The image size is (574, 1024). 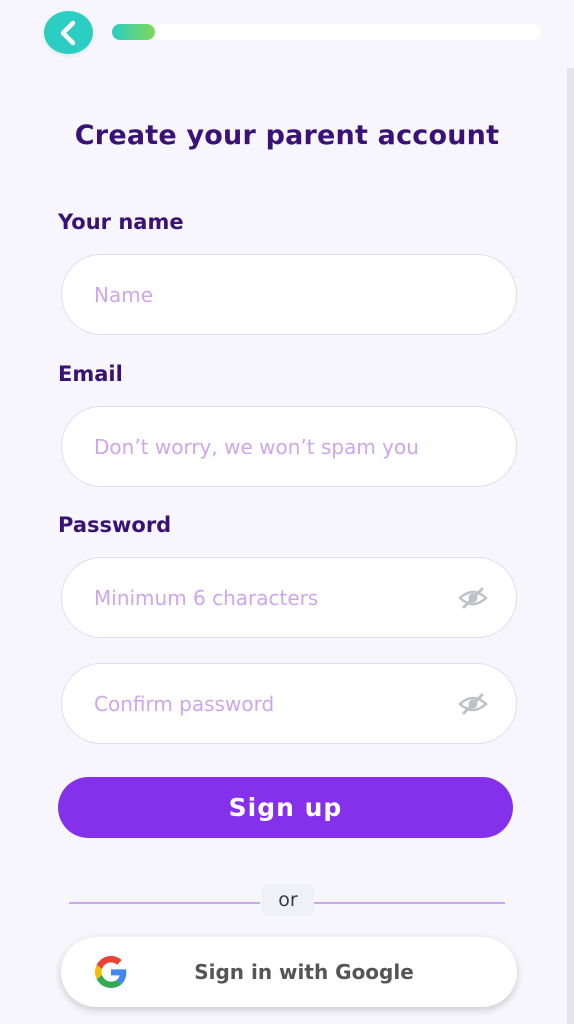 I want to click on google-sign-in-button: Sign in with Google, so click(x=289, y=972).